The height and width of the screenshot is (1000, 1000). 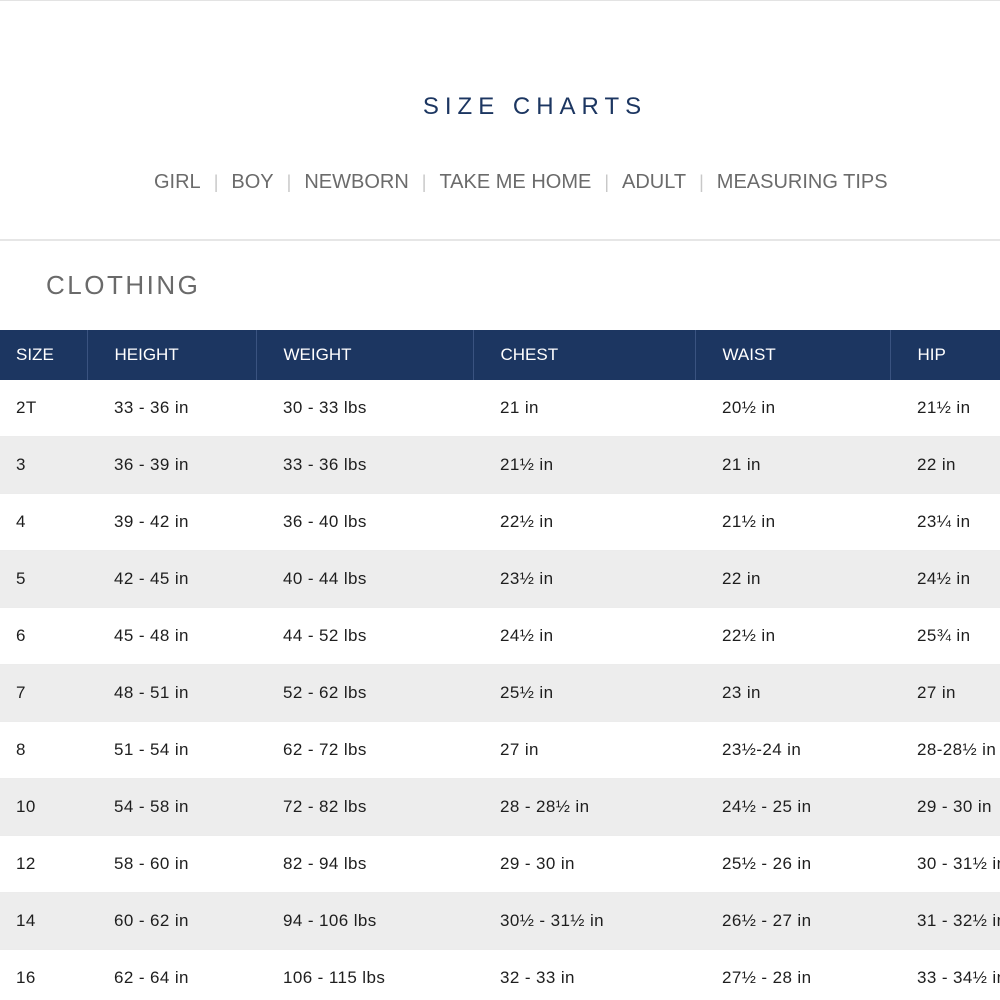 What do you see at coordinates (177, 182) in the screenshot?
I see `nav-item-girl: GIRL` at bounding box center [177, 182].